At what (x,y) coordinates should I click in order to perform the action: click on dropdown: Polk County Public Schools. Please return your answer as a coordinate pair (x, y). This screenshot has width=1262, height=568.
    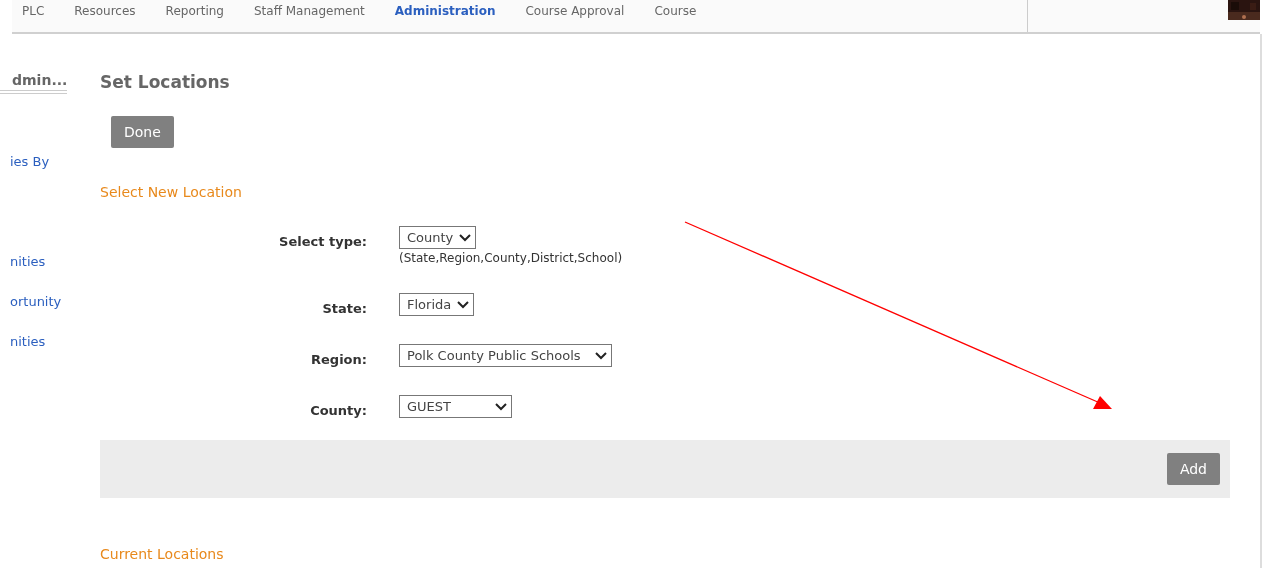
    Looking at the image, I should click on (505, 355).